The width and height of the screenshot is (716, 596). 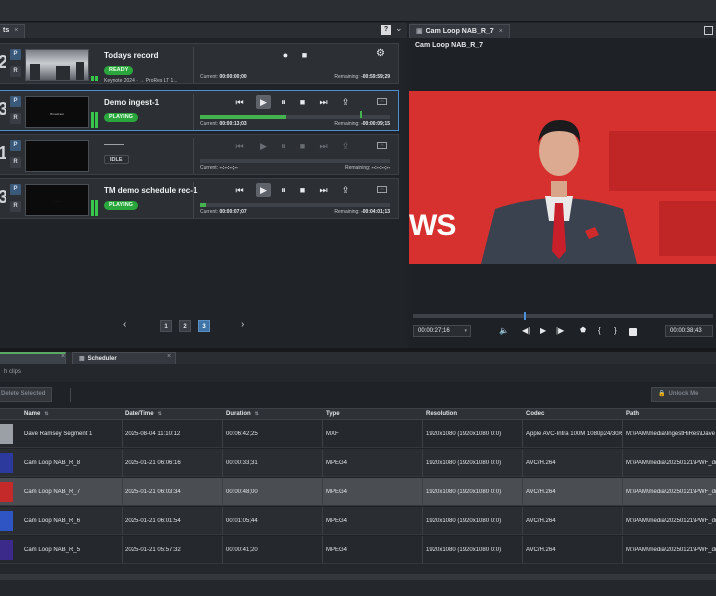 What do you see at coordinates (185, 326) in the screenshot?
I see `page-button-2: 2` at bounding box center [185, 326].